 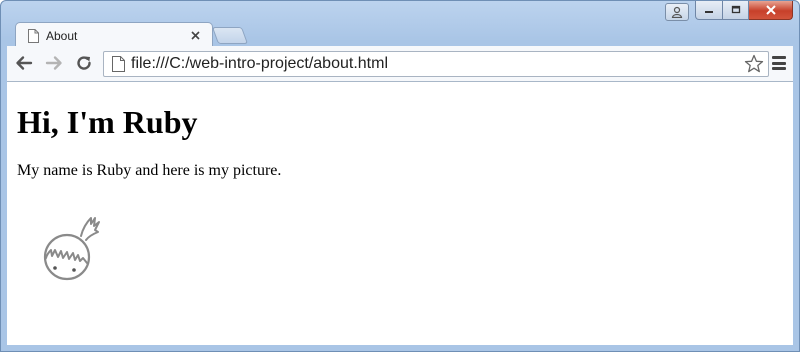 I want to click on bookmark-star-button, so click(x=754, y=64).